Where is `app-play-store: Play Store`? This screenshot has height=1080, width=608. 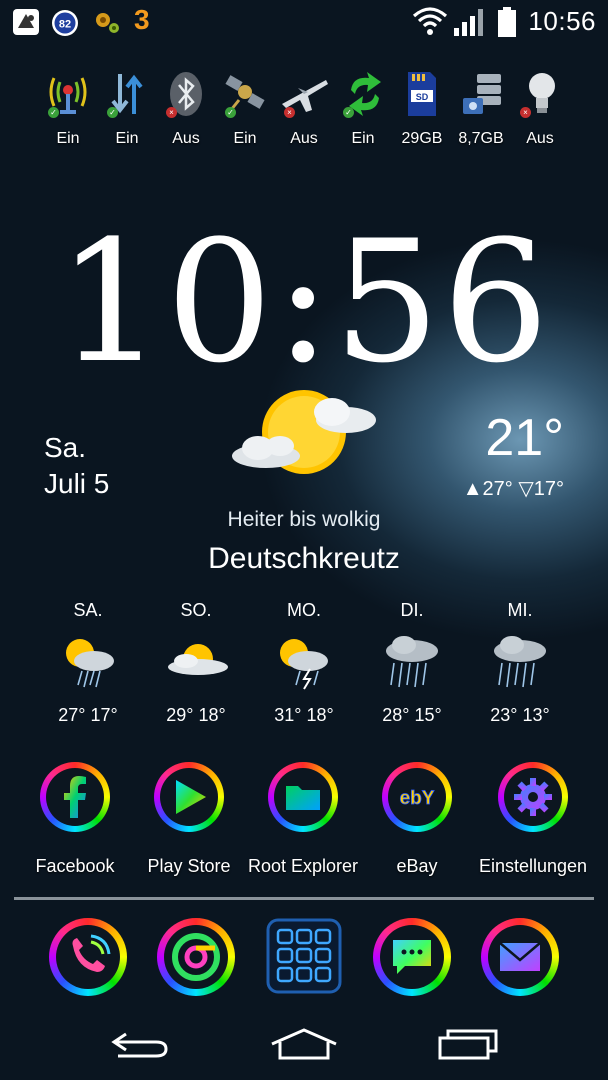
app-play-store: Play Store is located at coordinates (189, 819).